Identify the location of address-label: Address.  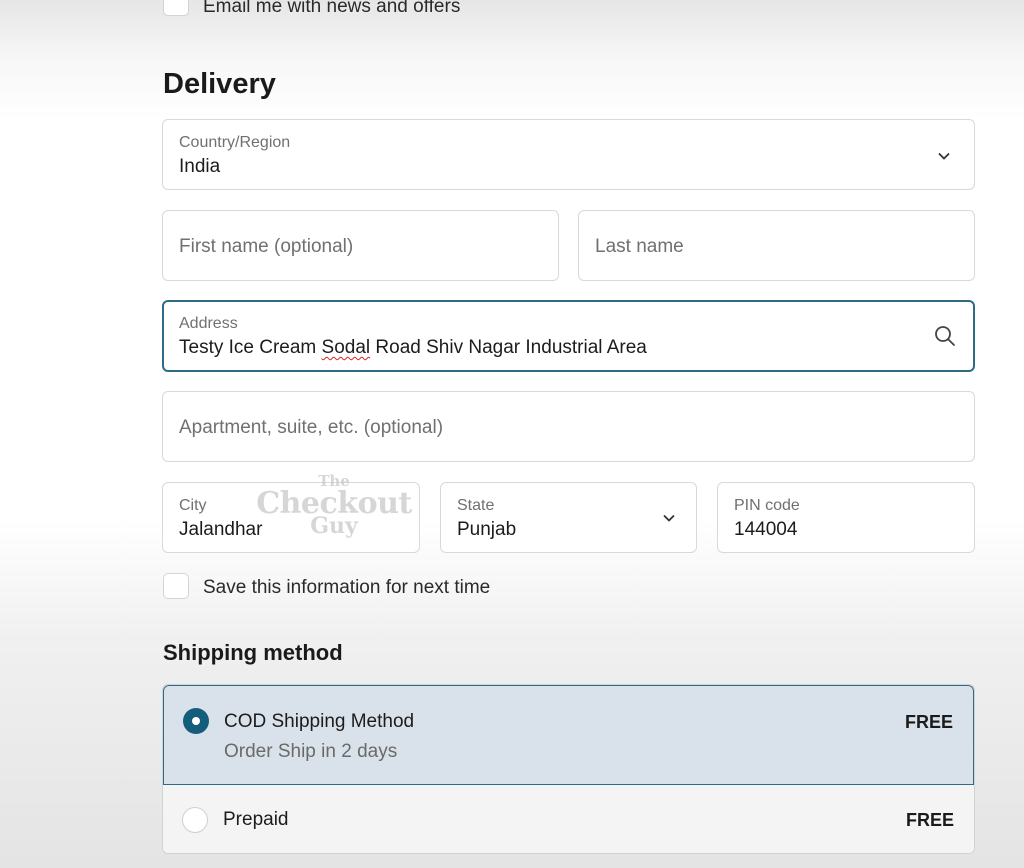
(208, 323).